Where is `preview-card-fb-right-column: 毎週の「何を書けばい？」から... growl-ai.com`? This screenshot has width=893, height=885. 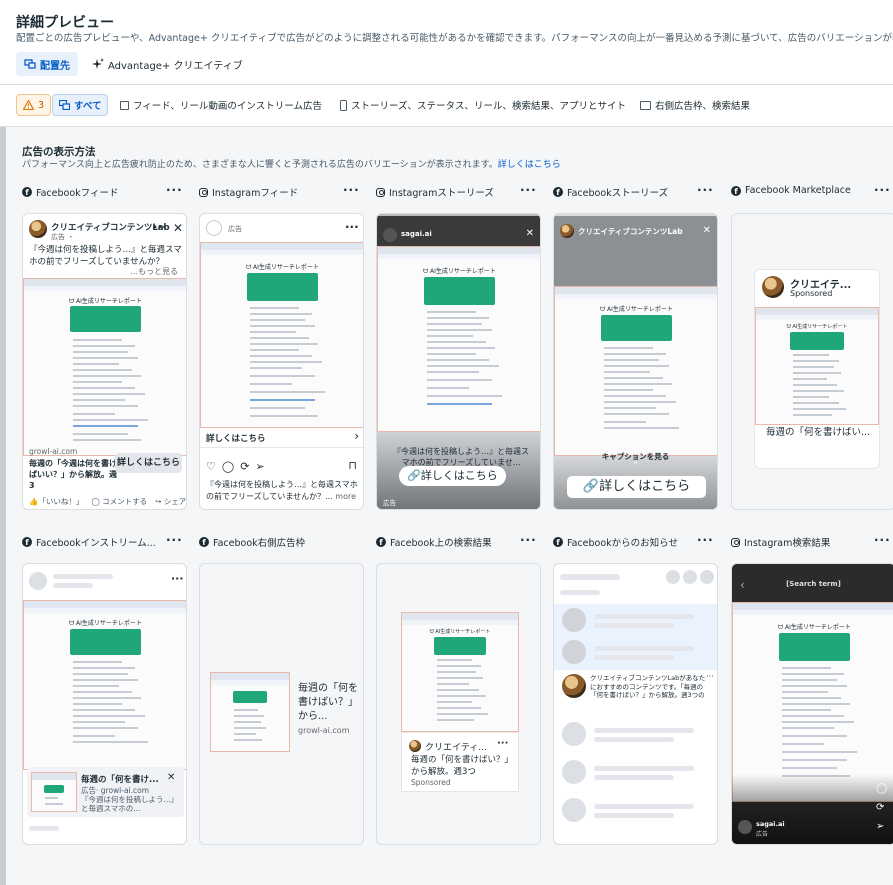 preview-card-fb-right-column: 毎週の「何を書けばい？」から... growl-ai.com is located at coordinates (281, 704).